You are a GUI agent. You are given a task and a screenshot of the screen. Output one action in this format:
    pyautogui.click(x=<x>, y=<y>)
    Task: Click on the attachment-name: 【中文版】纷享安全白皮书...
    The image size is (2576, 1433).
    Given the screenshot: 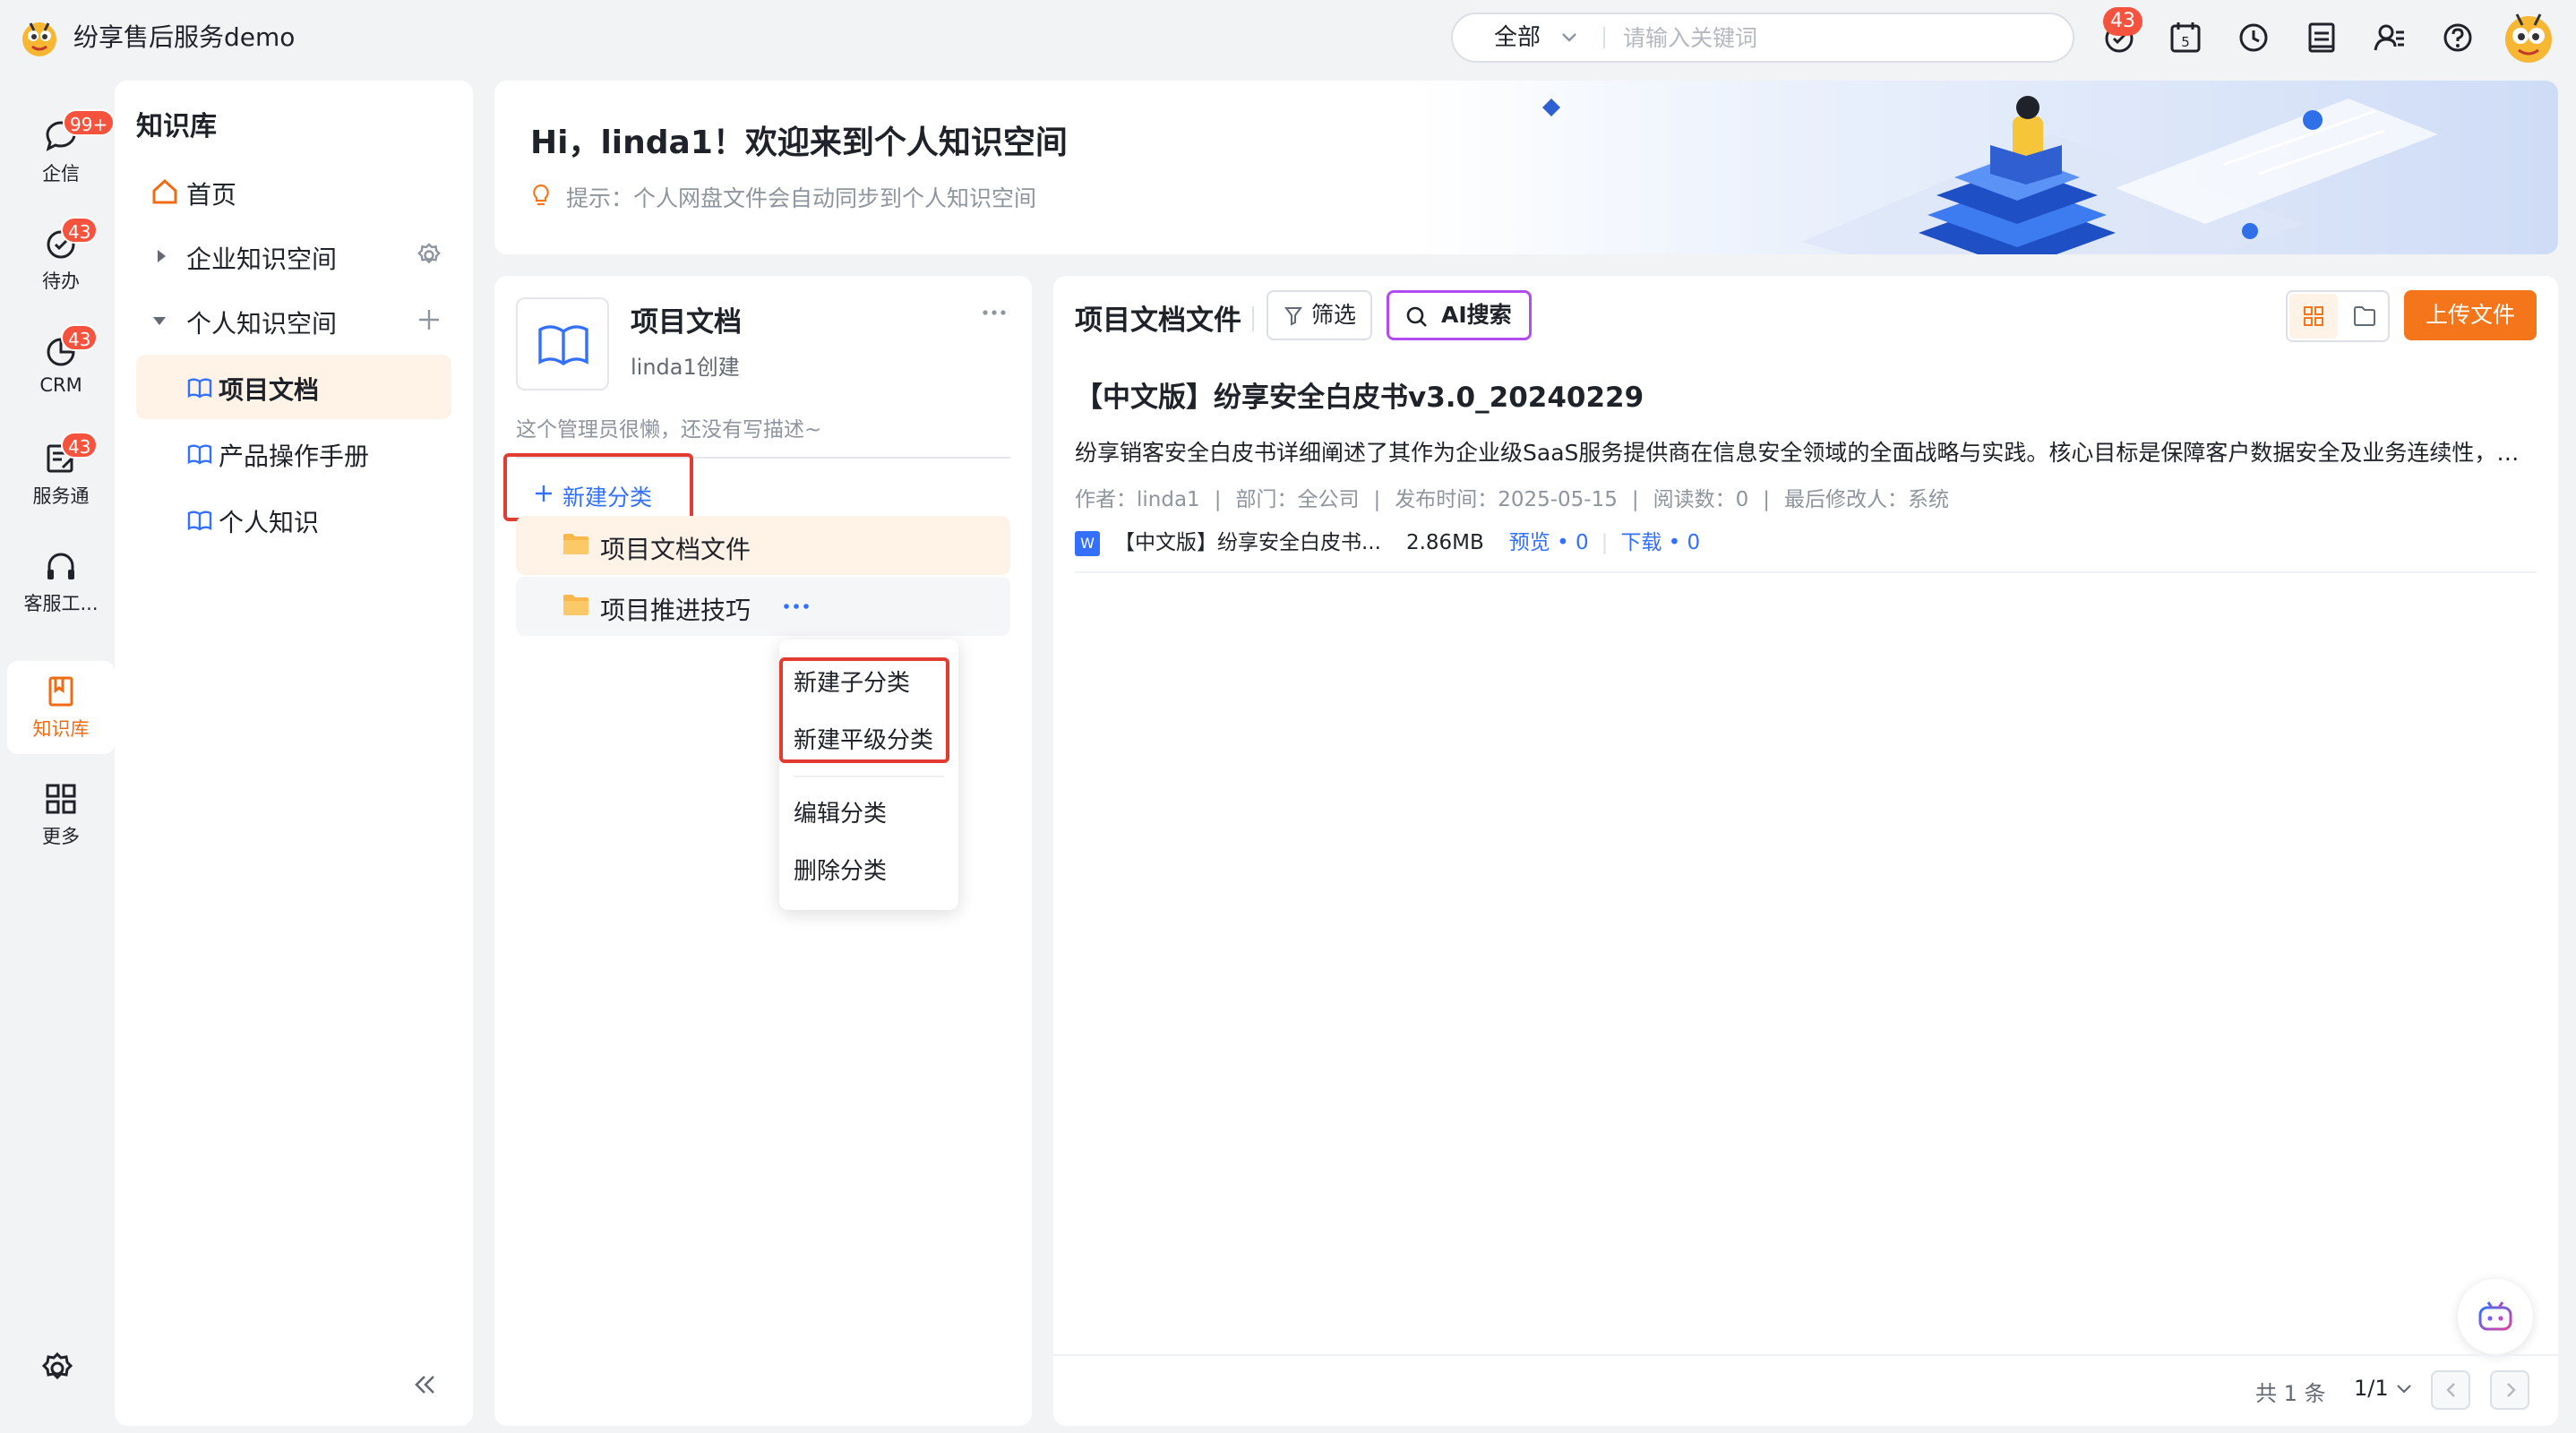 What is the action you would take?
    pyautogui.click(x=1247, y=542)
    